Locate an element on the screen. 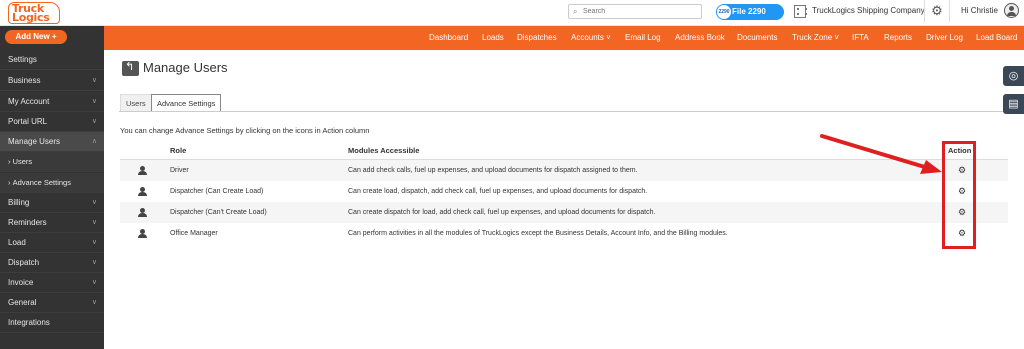 The image size is (1024, 349). nav-loads: Loads is located at coordinates (493, 38).